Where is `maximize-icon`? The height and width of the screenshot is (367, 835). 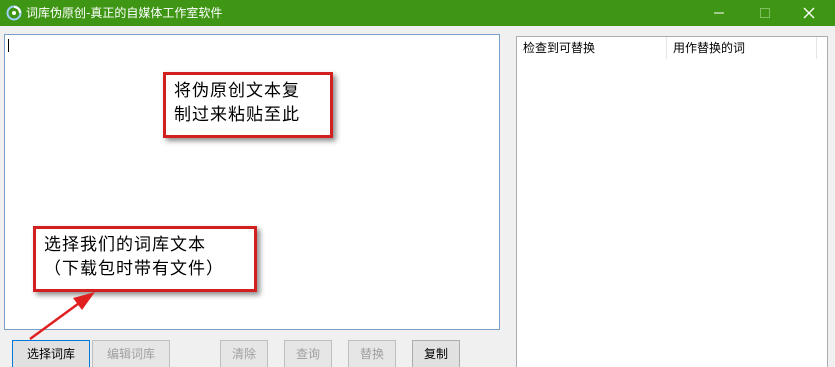 maximize-icon is located at coordinates (765, 13).